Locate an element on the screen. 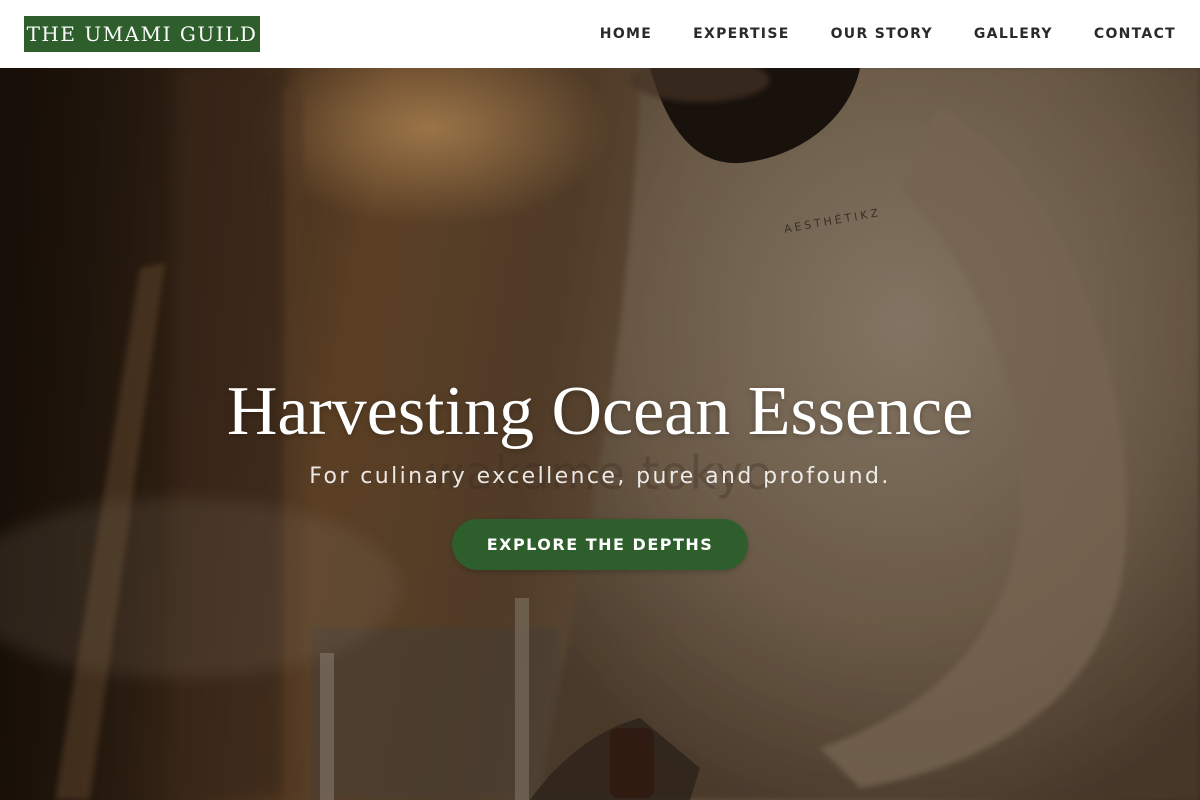  main-nav: HOME EXPERTISE OUR STORY GALLERY CONTACT is located at coordinates (888, 34).